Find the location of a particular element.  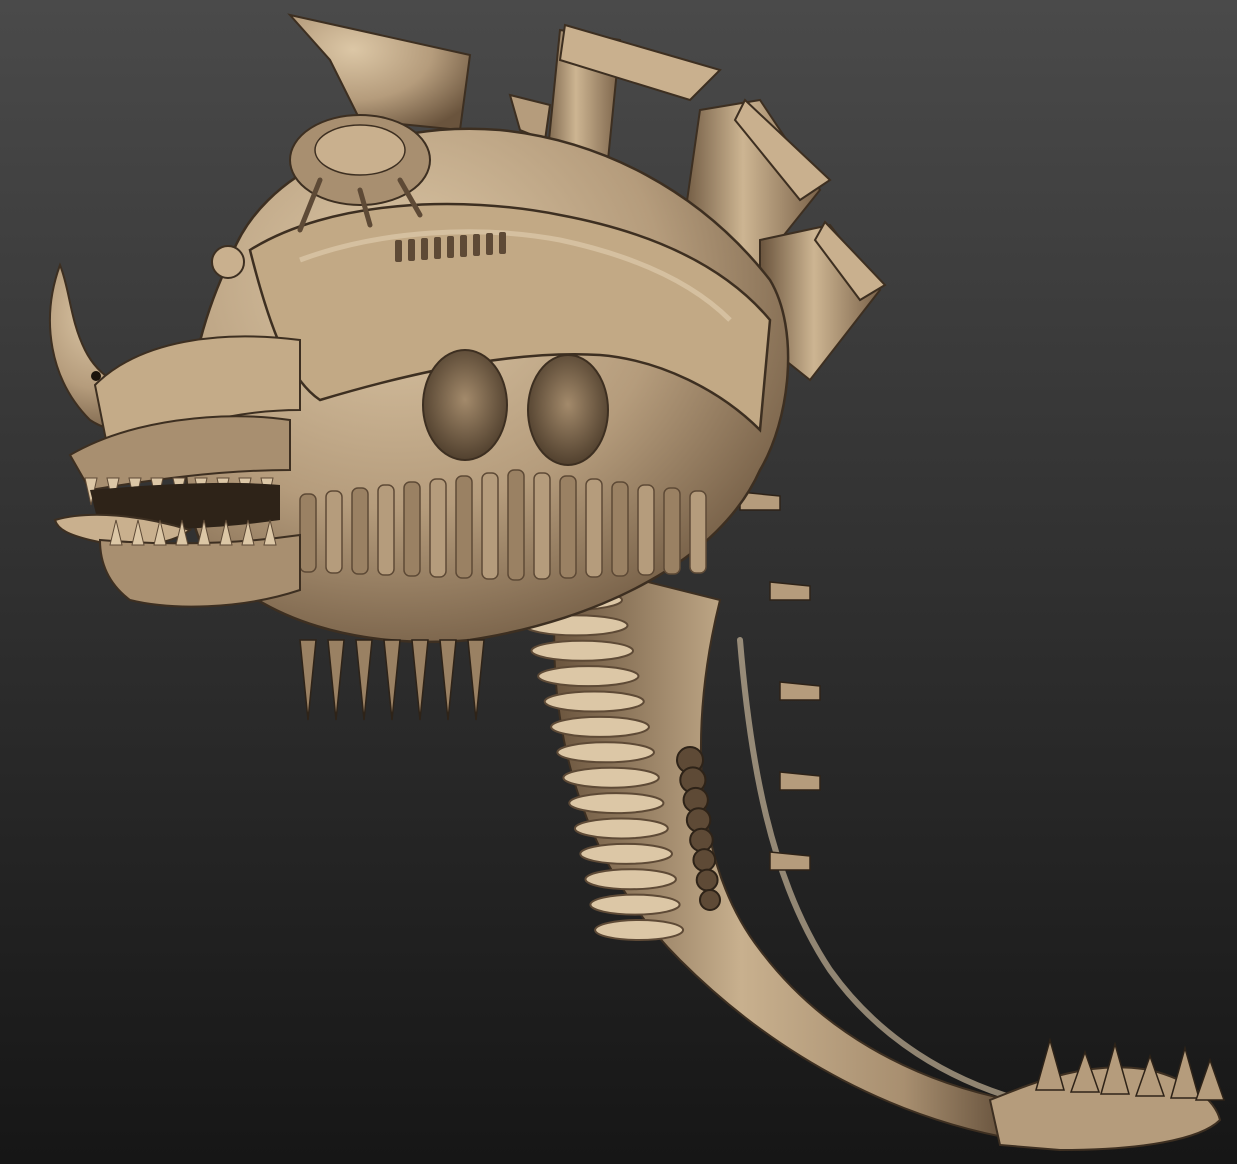

lower-jaw is located at coordinates (199, 570).